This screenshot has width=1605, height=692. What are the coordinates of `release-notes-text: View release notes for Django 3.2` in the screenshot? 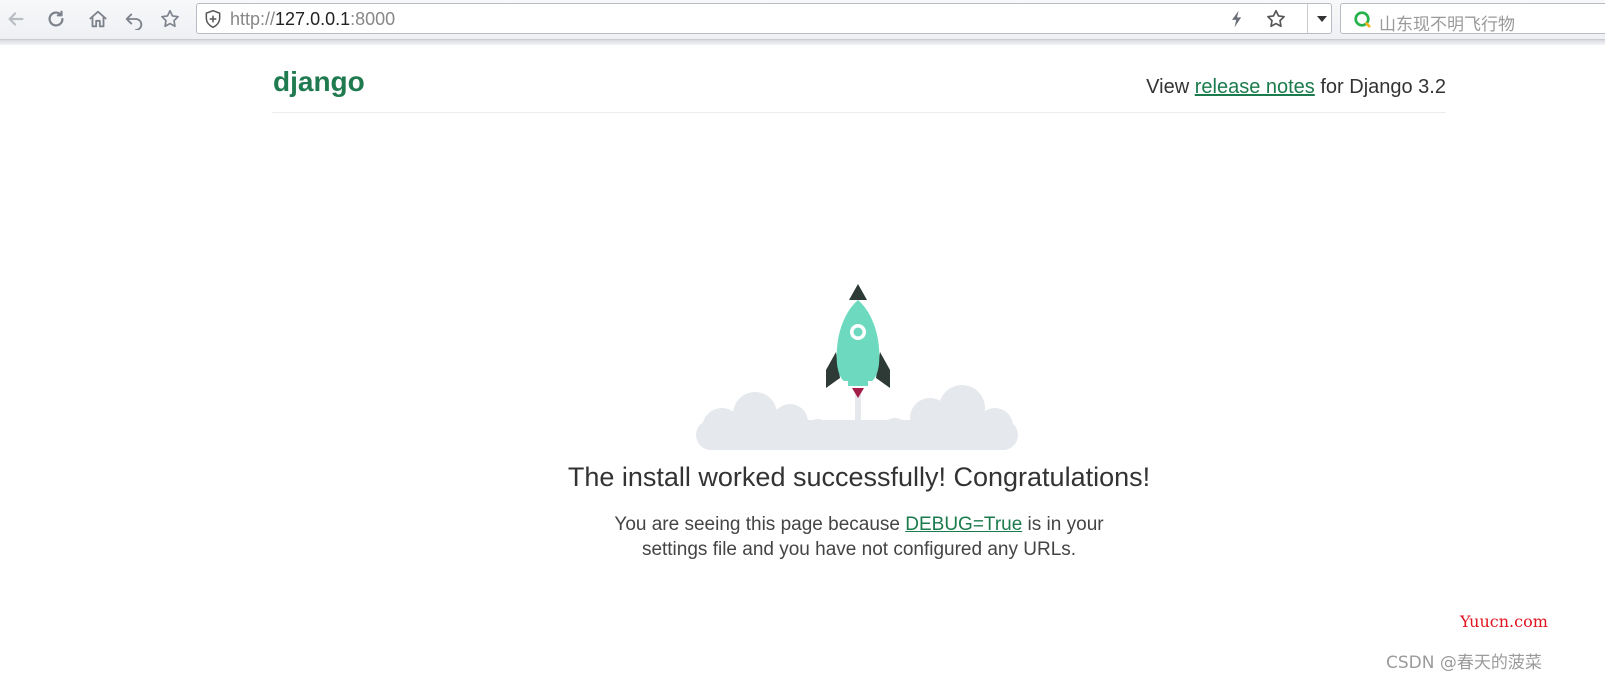 It's located at (1296, 87).